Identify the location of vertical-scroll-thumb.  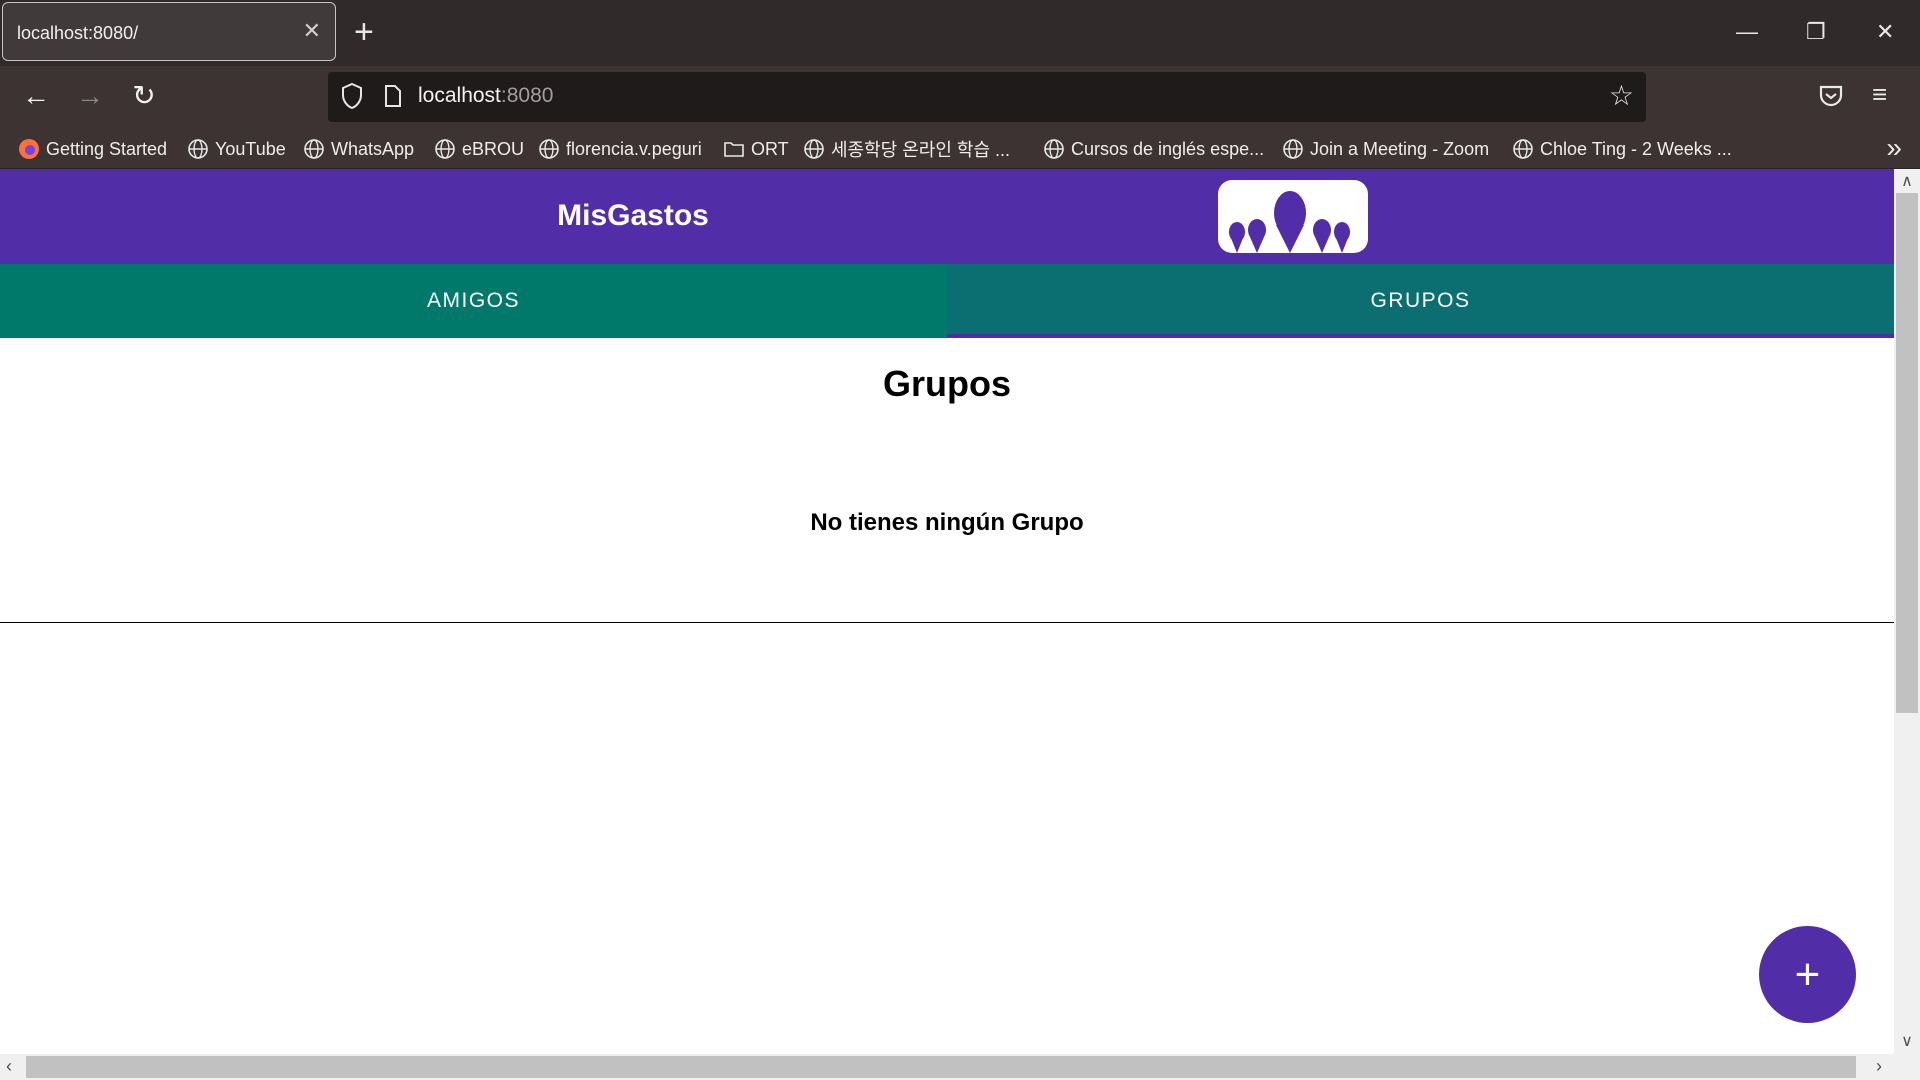
(1907, 453).